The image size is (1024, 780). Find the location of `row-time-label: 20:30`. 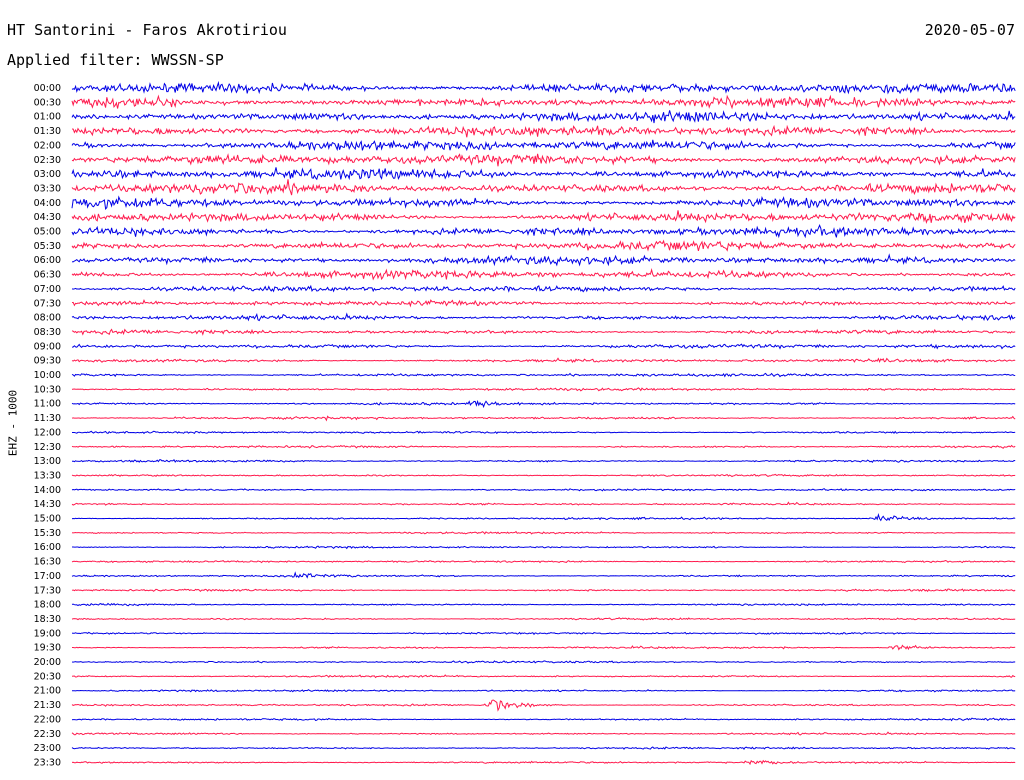

row-time-label: 20:30 is located at coordinates (47, 676).